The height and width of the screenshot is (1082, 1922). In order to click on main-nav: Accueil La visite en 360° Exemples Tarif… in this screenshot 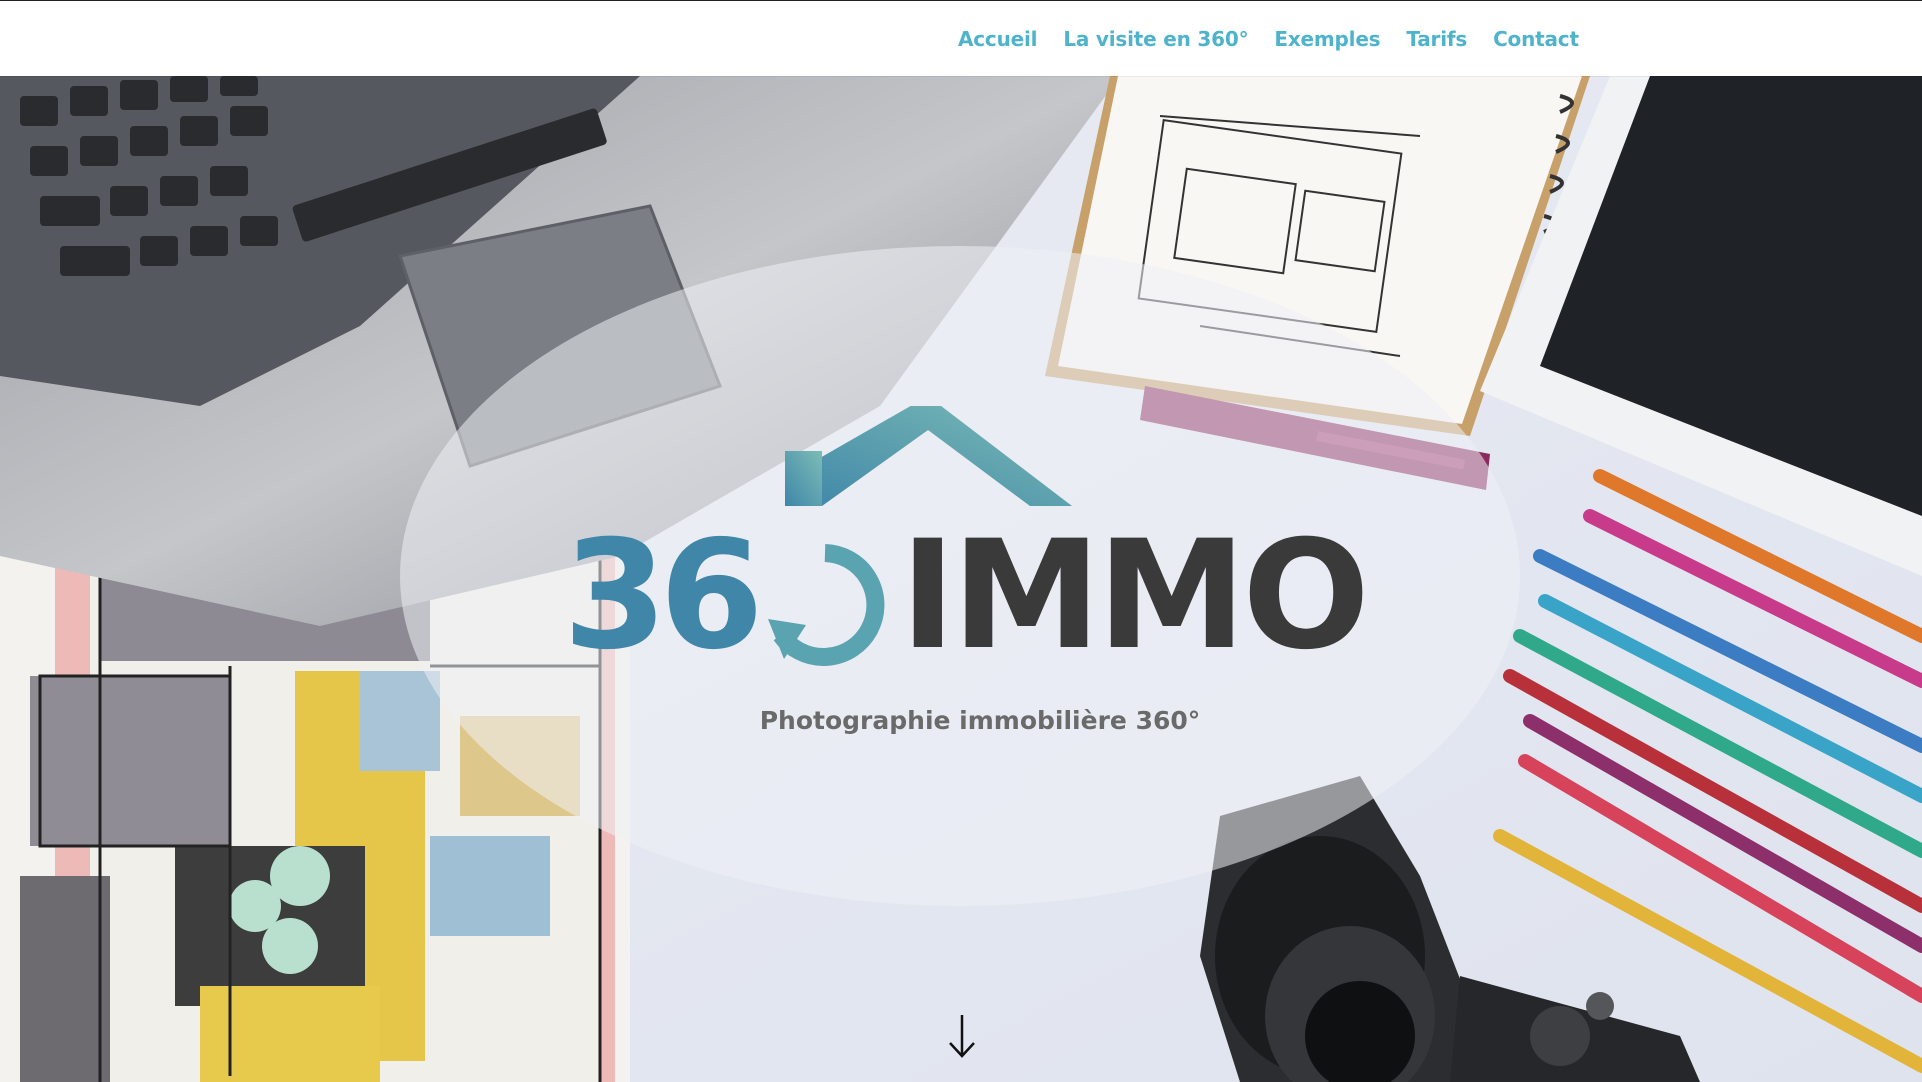, I will do `click(1268, 39)`.